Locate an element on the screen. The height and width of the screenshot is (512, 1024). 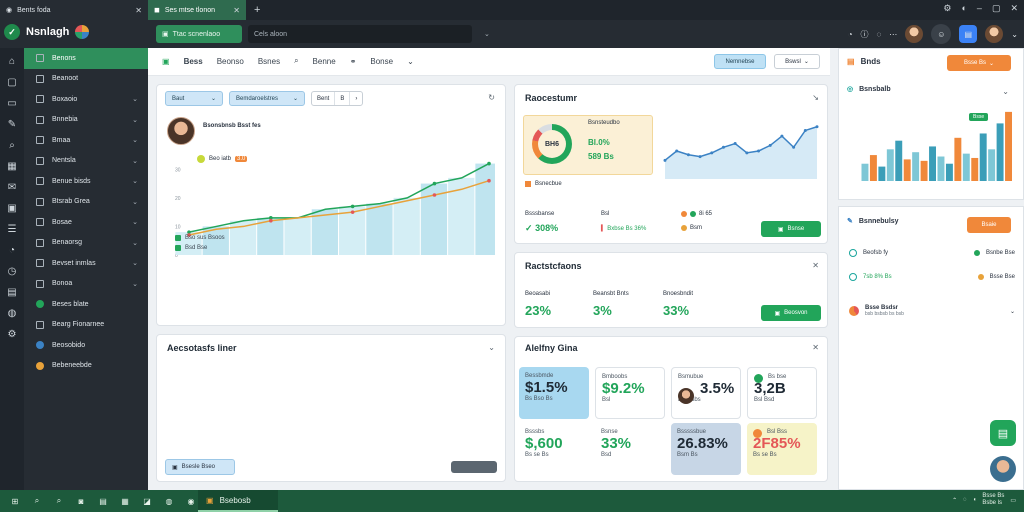
segment-option: B is located at coordinates (343, 98).